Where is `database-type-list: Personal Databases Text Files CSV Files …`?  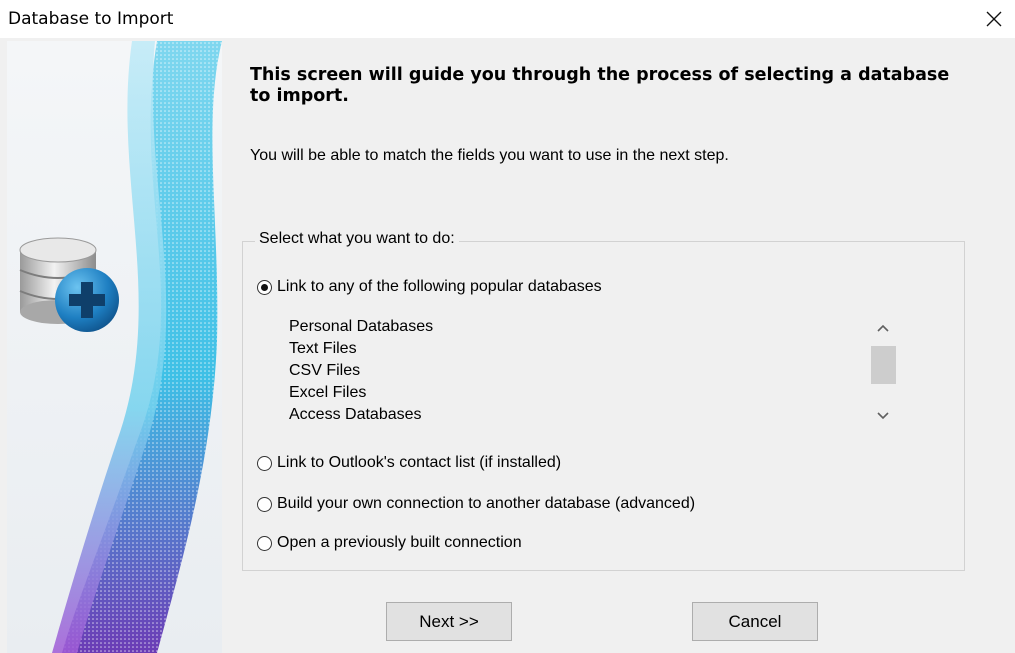
database-type-list: Personal Databases Text Files CSV Files … is located at coordinates (599, 373).